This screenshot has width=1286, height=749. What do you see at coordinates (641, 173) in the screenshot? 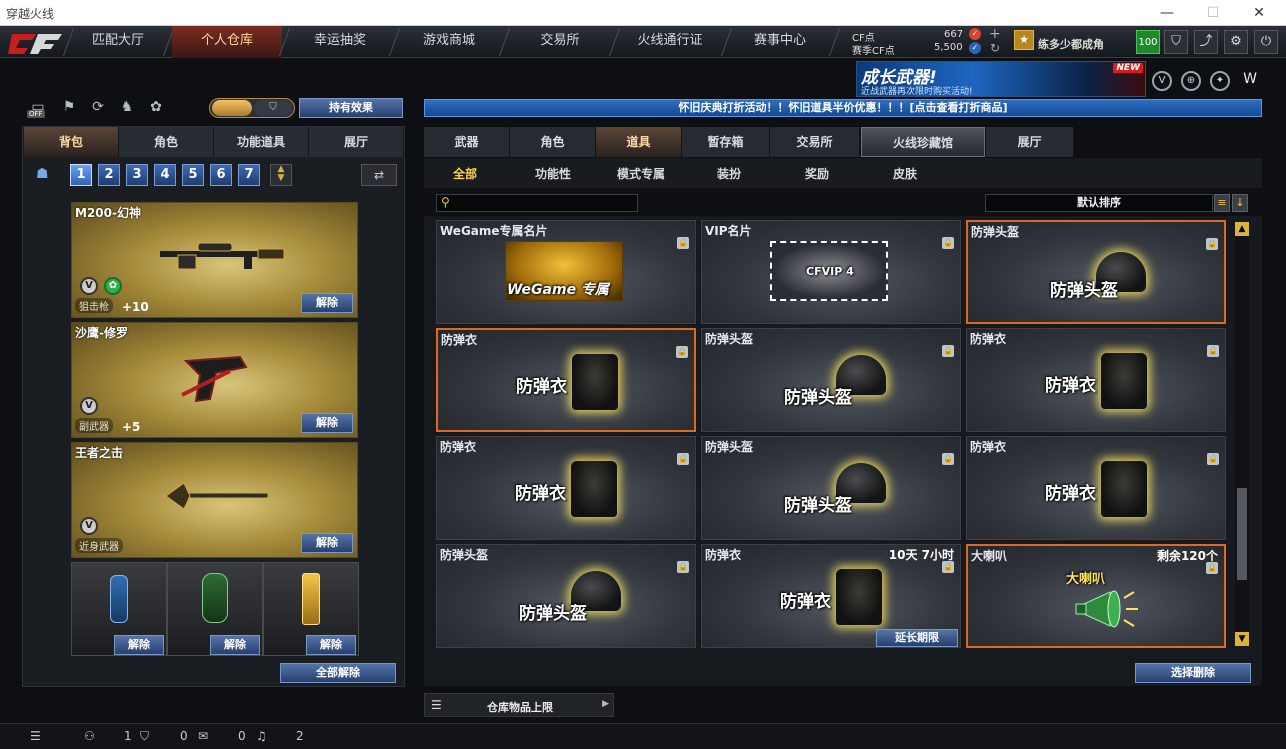
I see `subtab-mode-exclusive: 模式专属` at bounding box center [641, 173].